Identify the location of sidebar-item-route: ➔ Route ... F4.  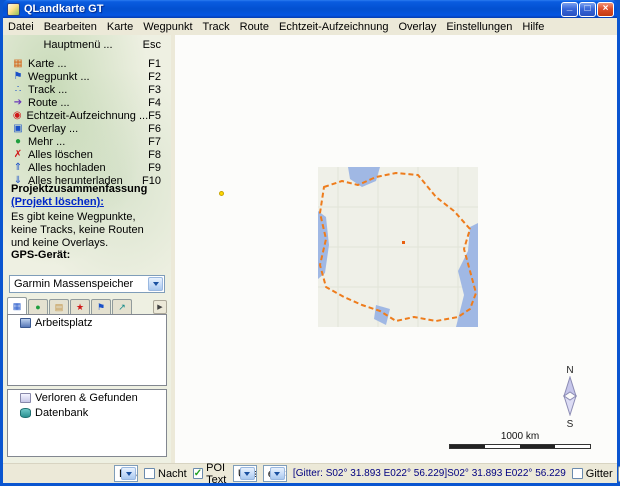
(87, 102).